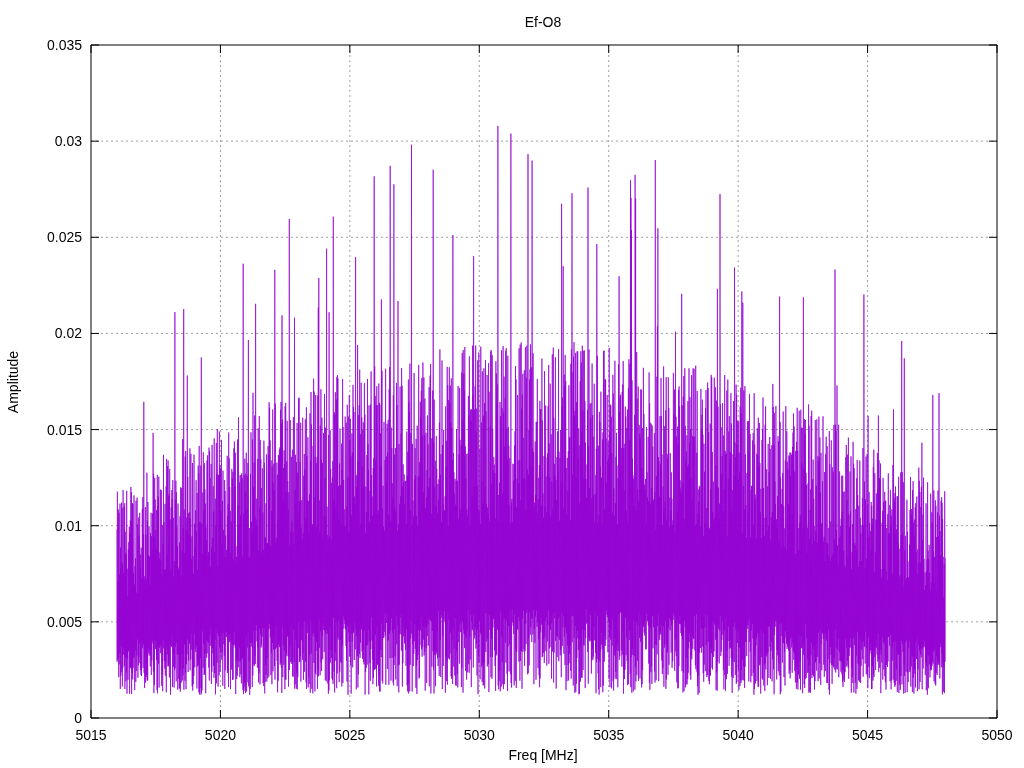  What do you see at coordinates (609, 735) in the screenshot?
I see `x-tick-label: 5035` at bounding box center [609, 735].